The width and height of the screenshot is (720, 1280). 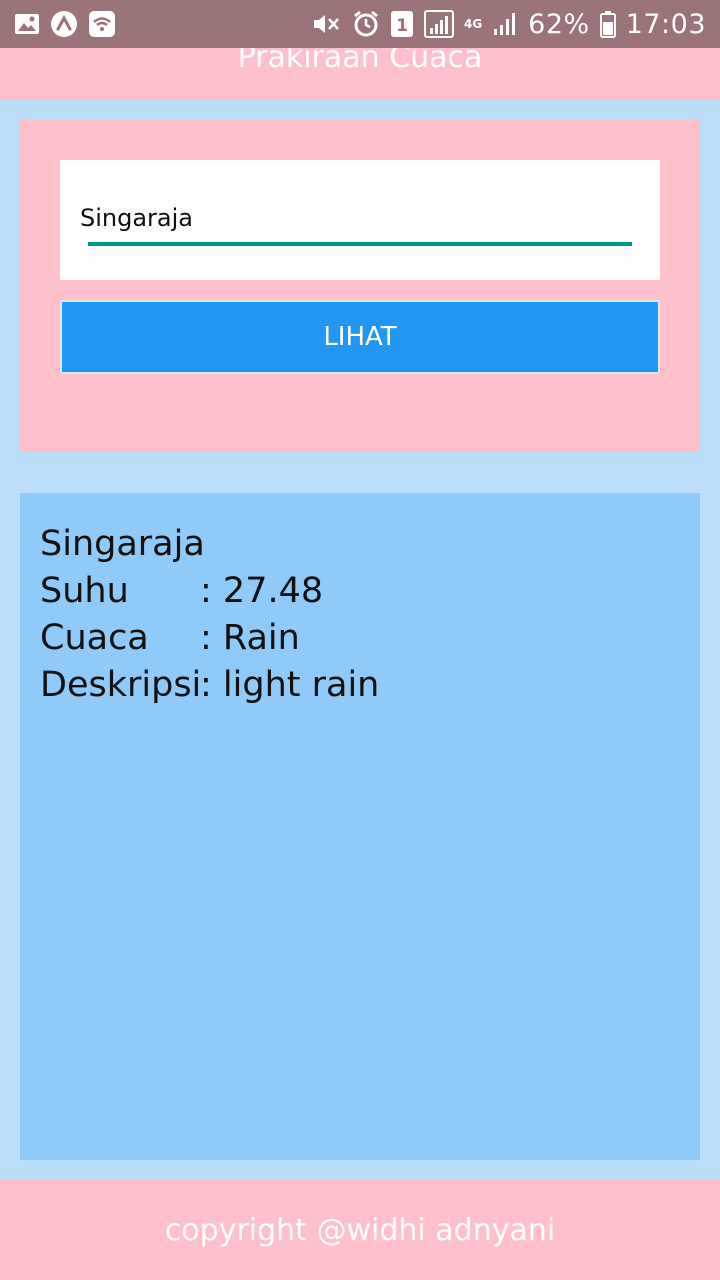 I want to click on alarm-icon, so click(x=366, y=24).